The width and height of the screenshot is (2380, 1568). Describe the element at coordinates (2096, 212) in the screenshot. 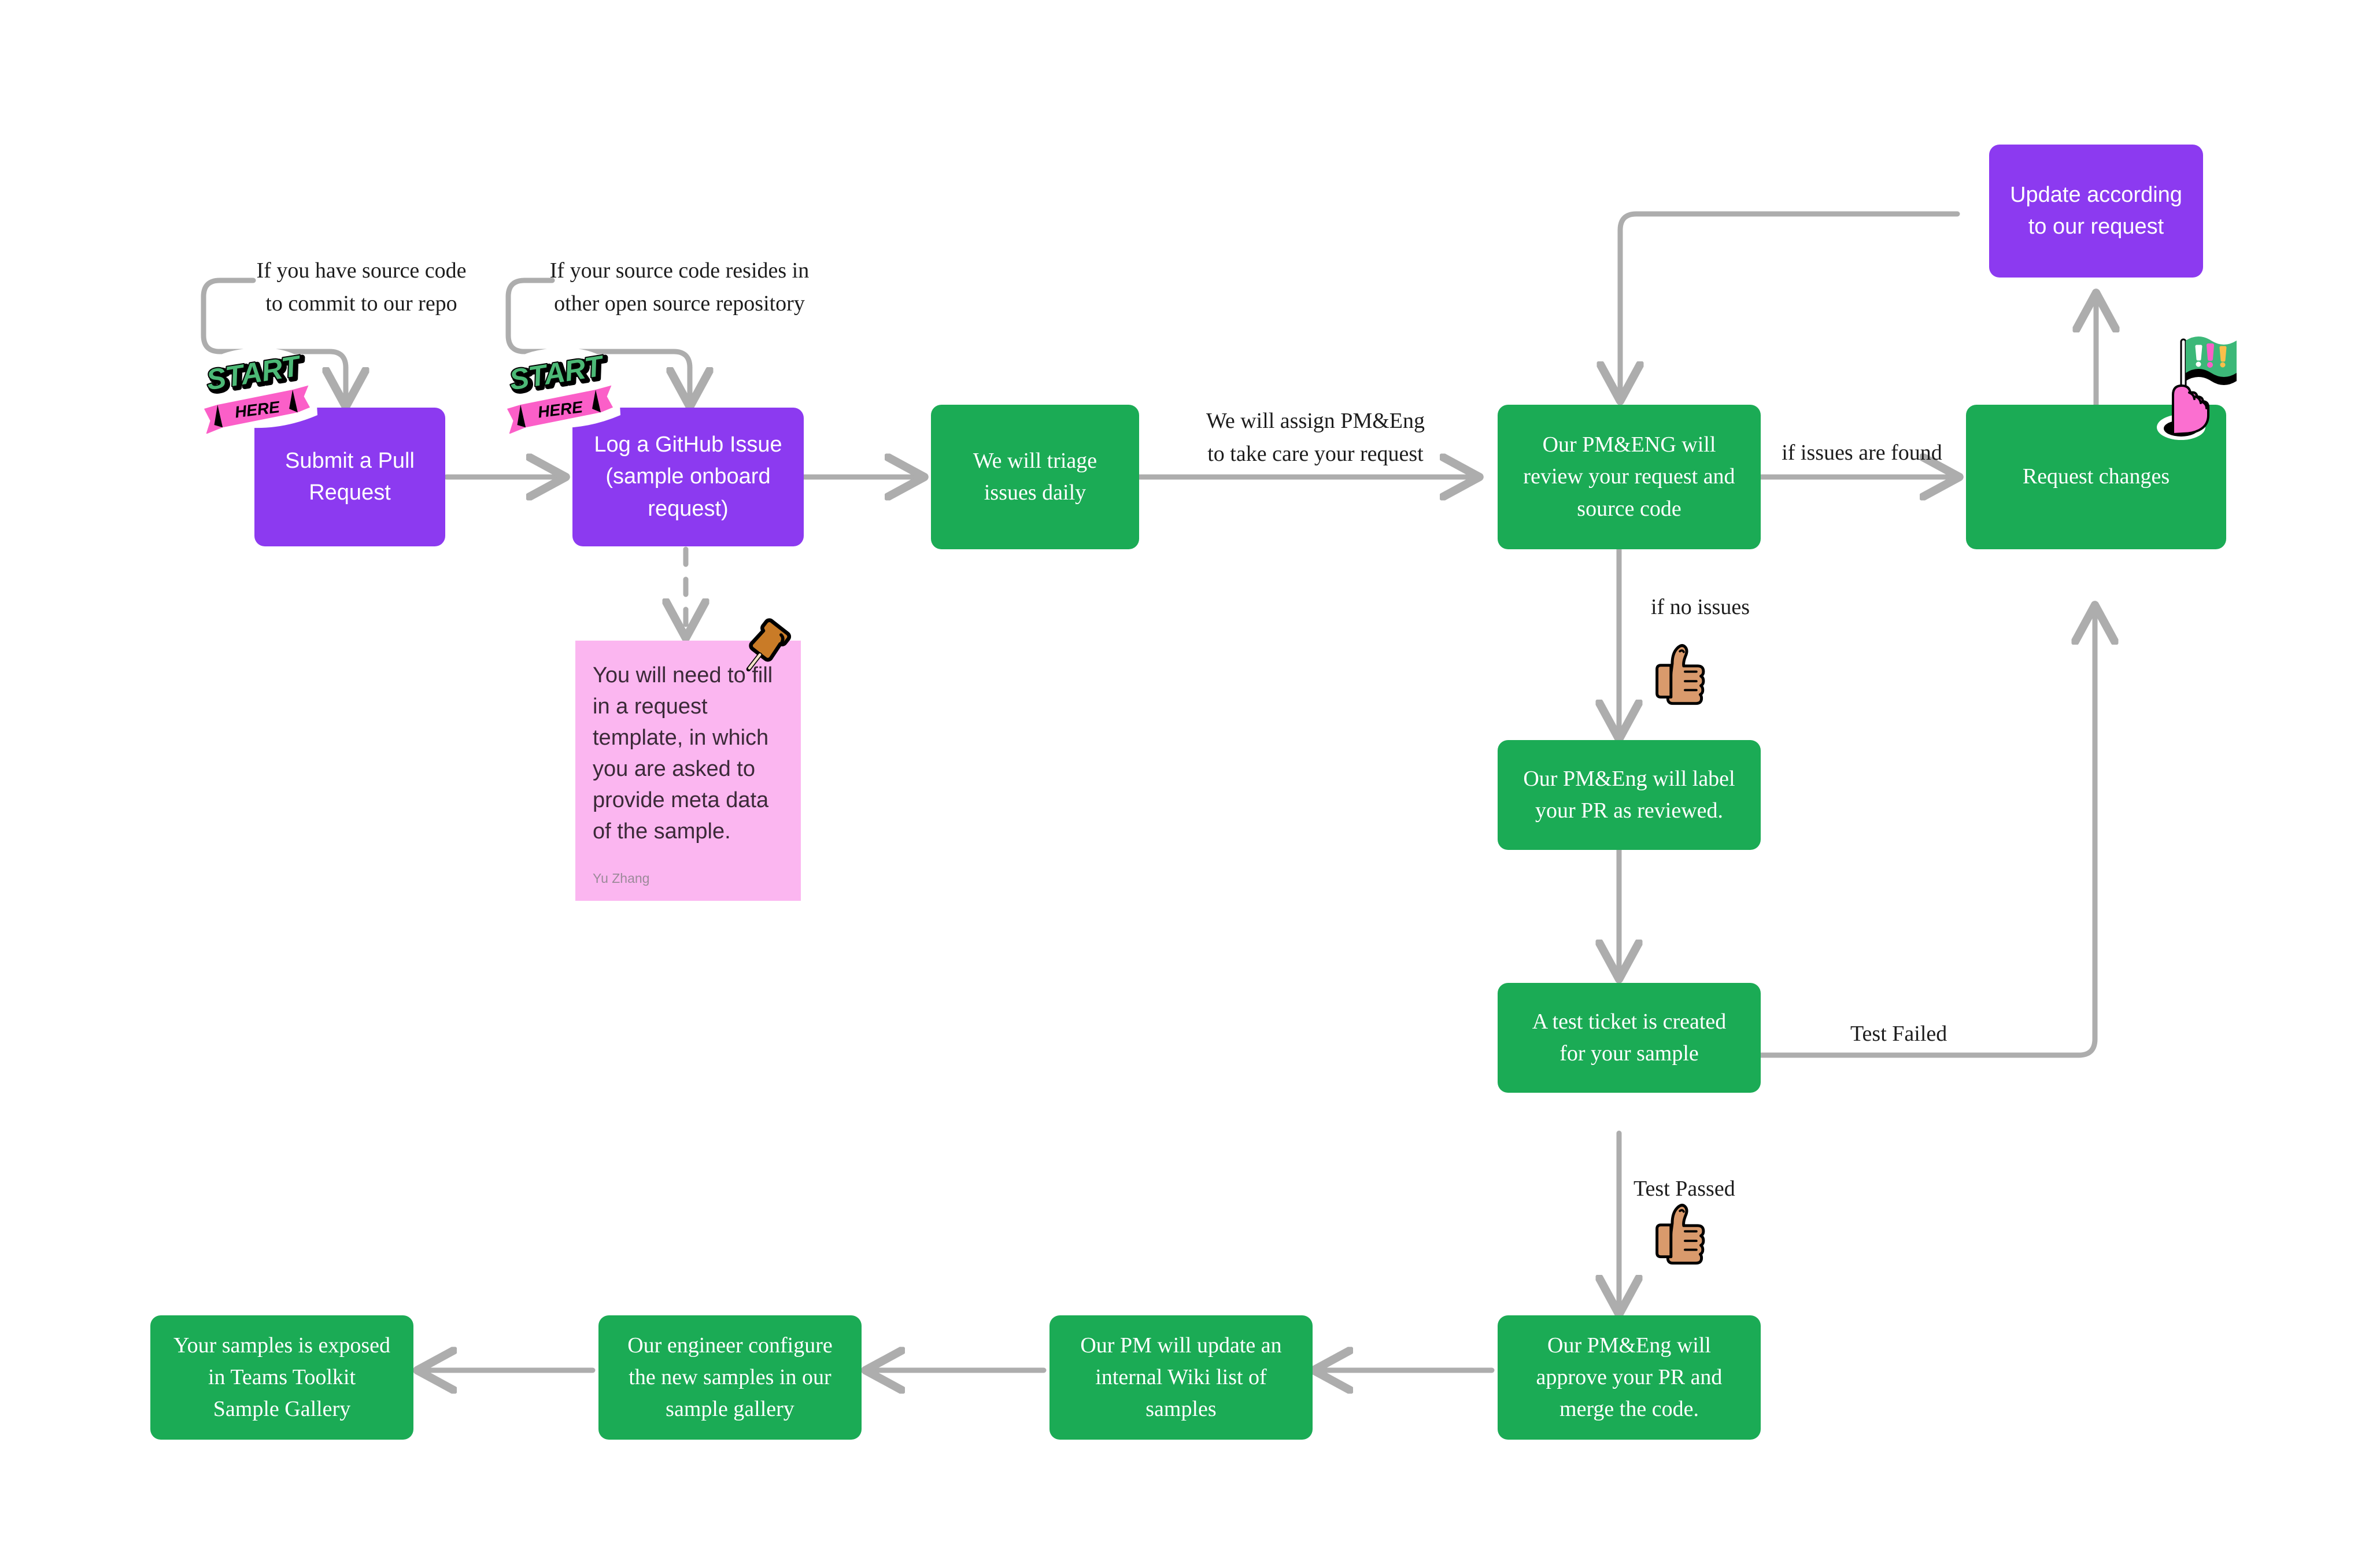

I see `node-update-according-to-request: Update according to our request` at that location.